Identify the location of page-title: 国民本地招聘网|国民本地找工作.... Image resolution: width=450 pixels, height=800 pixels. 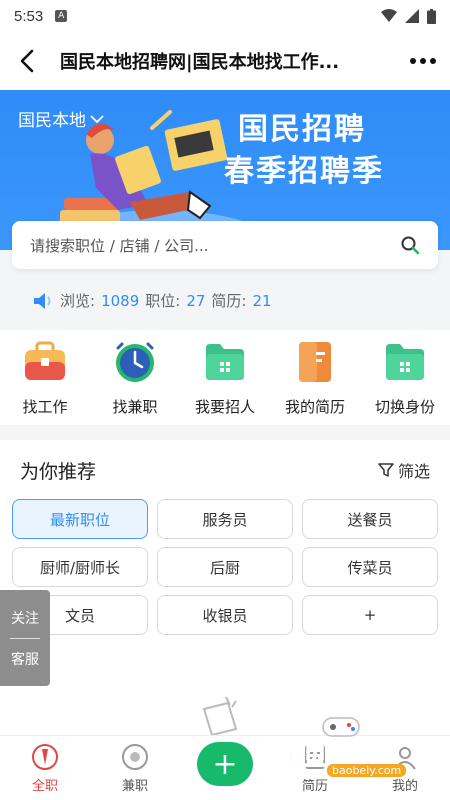
(200, 62).